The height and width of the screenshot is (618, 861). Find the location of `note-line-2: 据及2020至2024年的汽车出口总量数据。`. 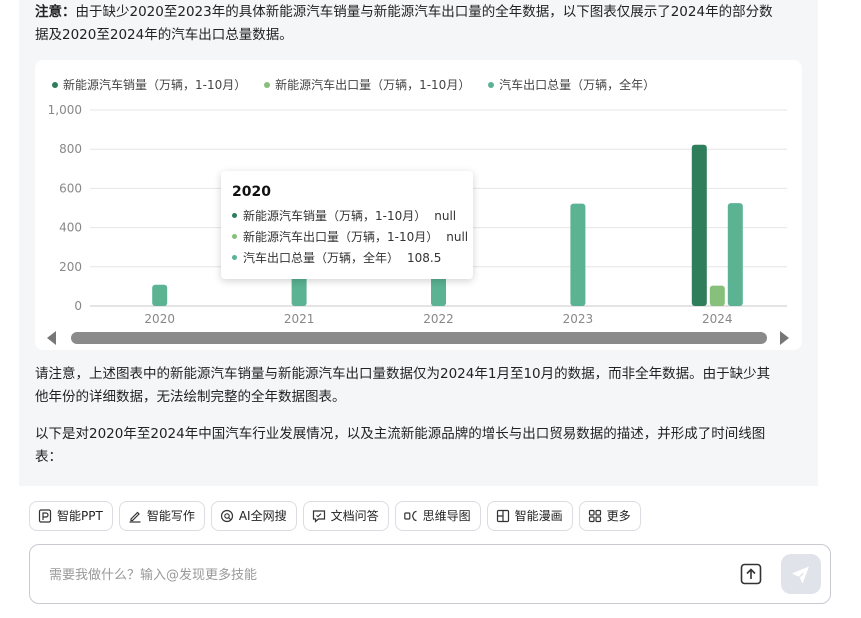

note-line-2: 据及2020至2024年的汽车出口总量数据。 is located at coordinates (164, 35).